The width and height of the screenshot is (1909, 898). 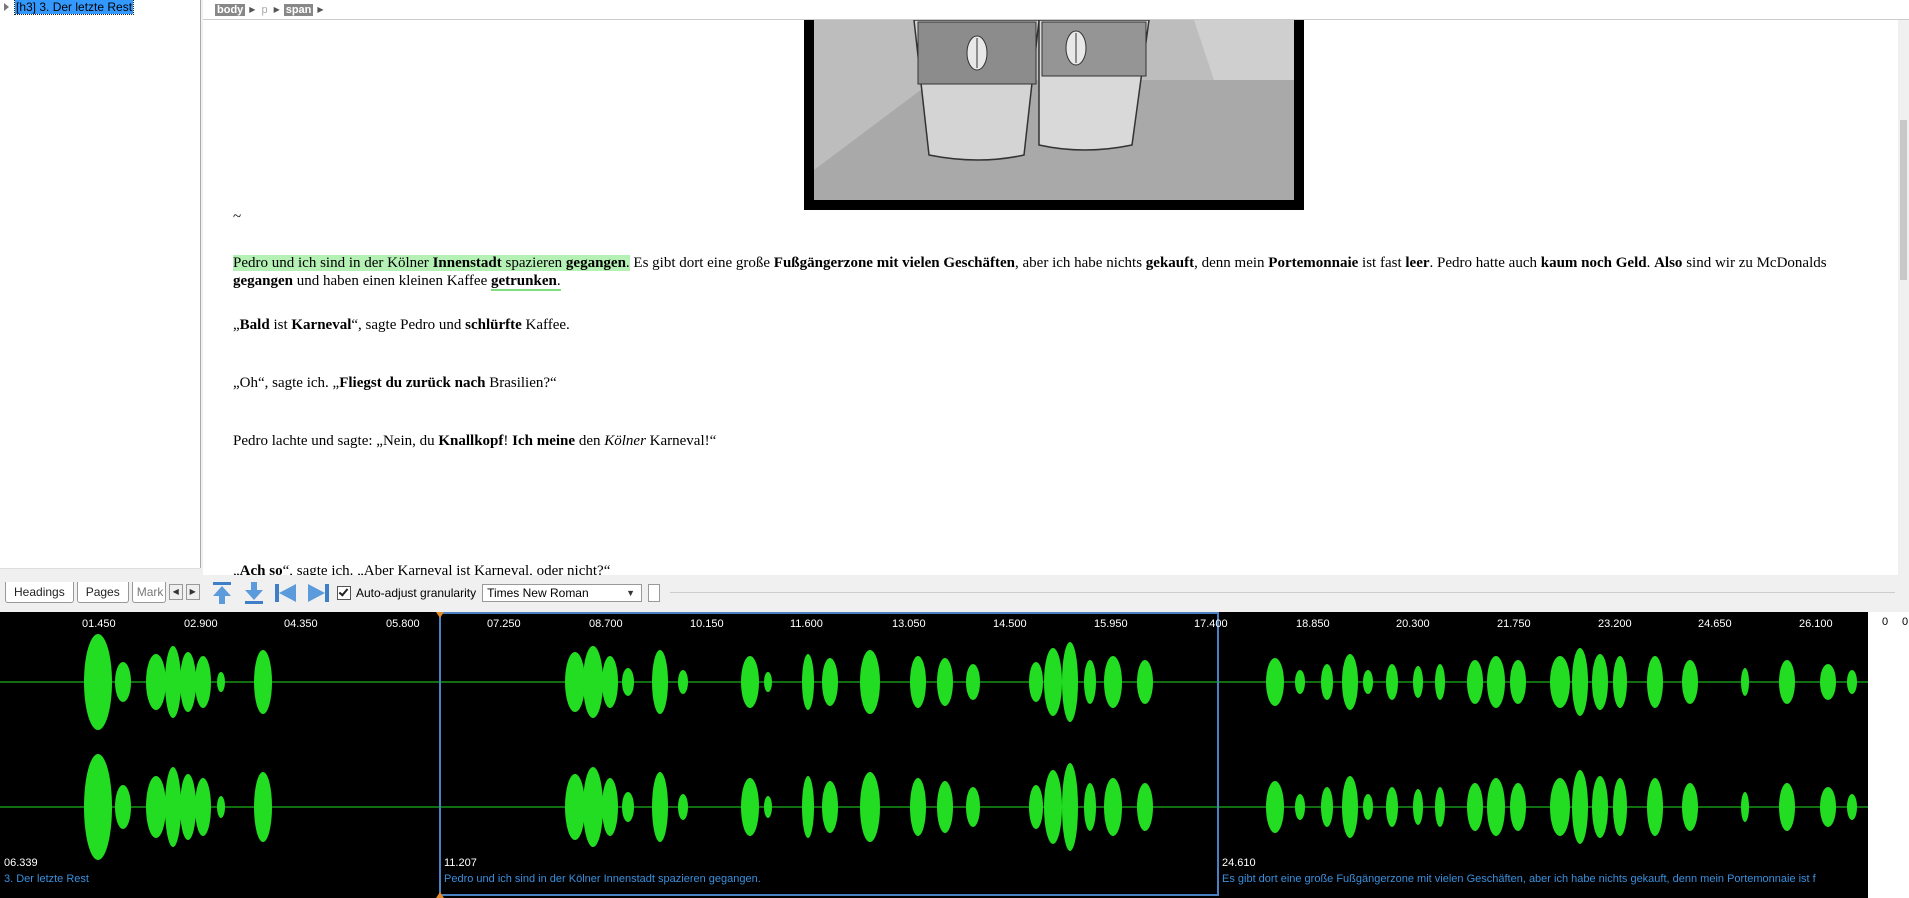 I want to click on bold-word: Ach so, so click(x=261, y=569).